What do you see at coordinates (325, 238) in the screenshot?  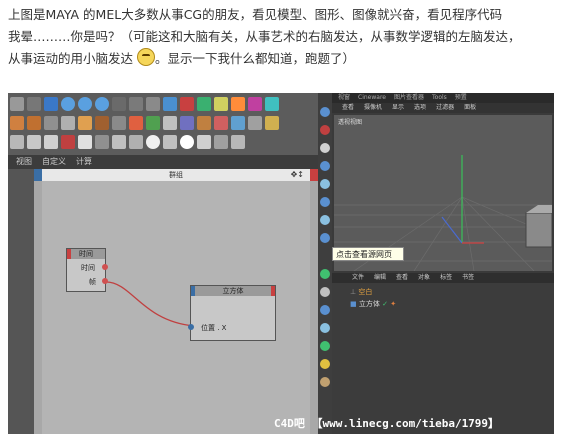 I see `tool-8-icon` at bounding box center [325, 238].